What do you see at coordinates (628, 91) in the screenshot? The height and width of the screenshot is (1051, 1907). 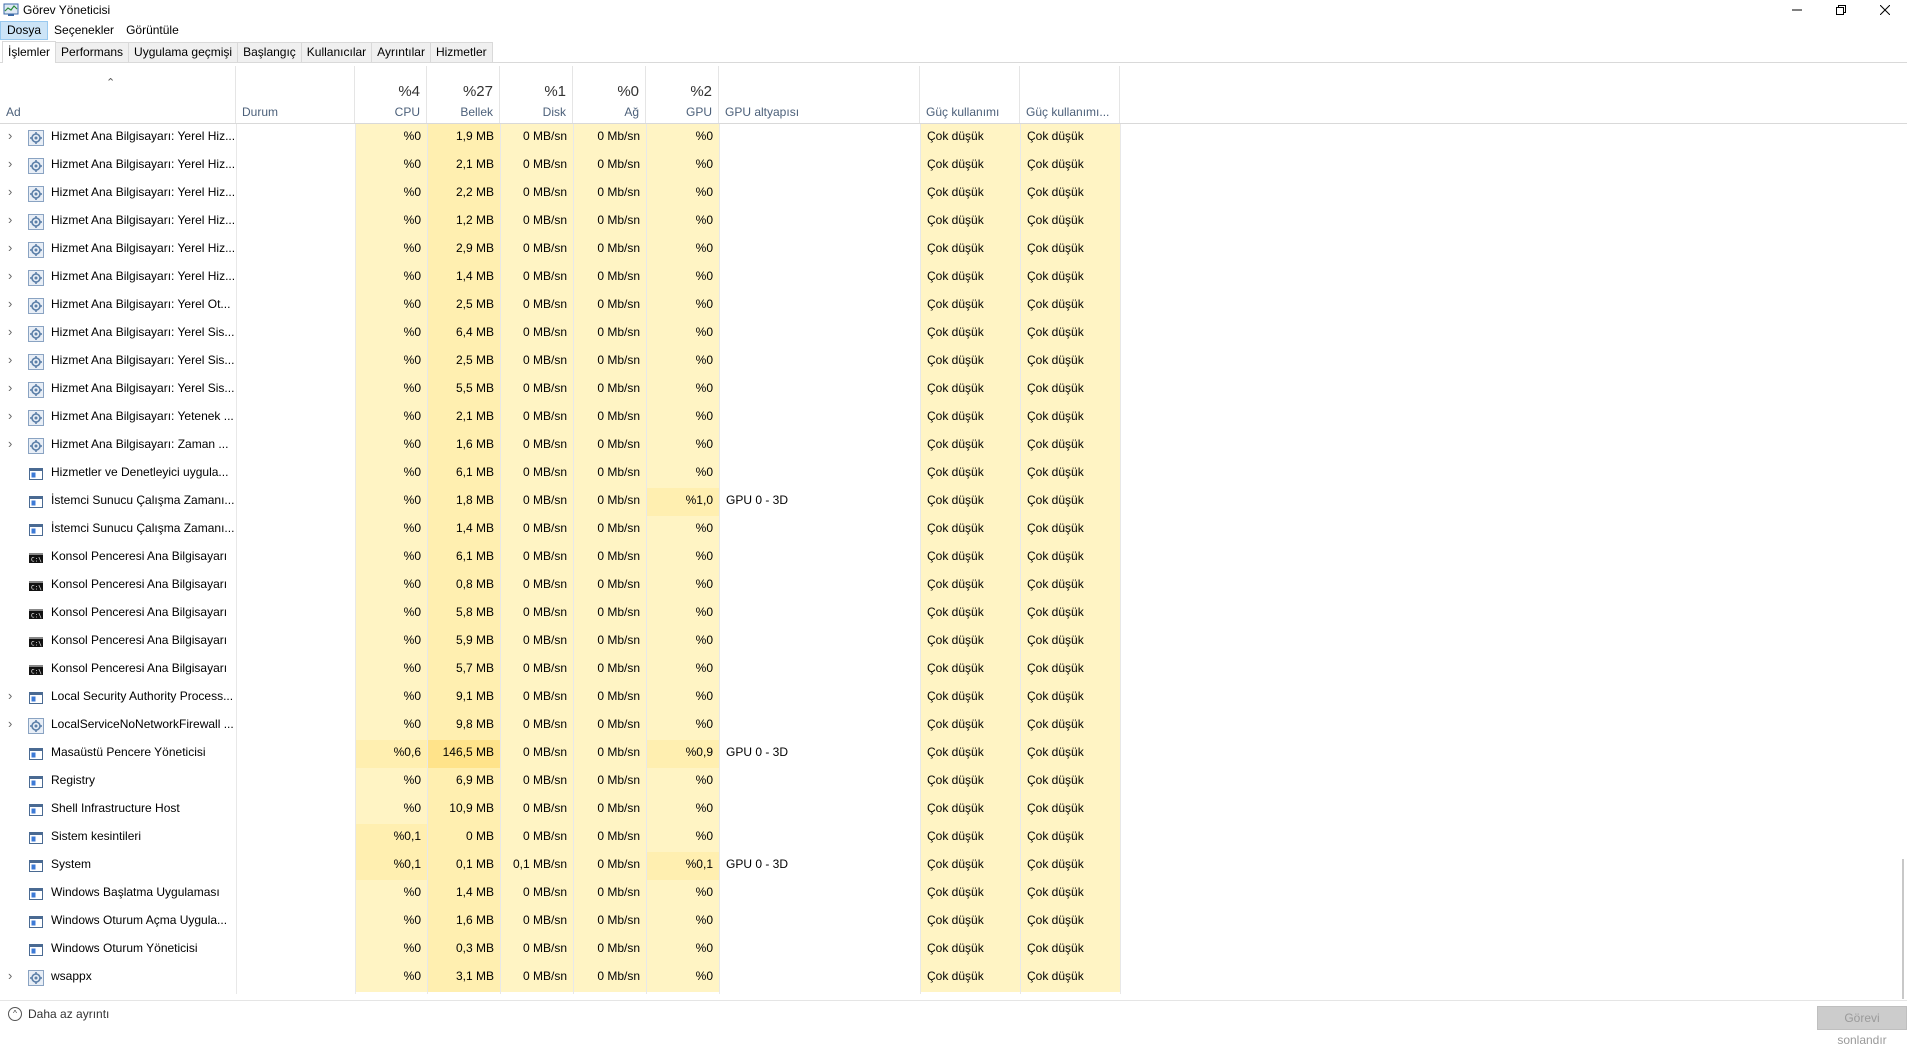 I see `header-network-pct: %0` at bounding box center [628, 91].